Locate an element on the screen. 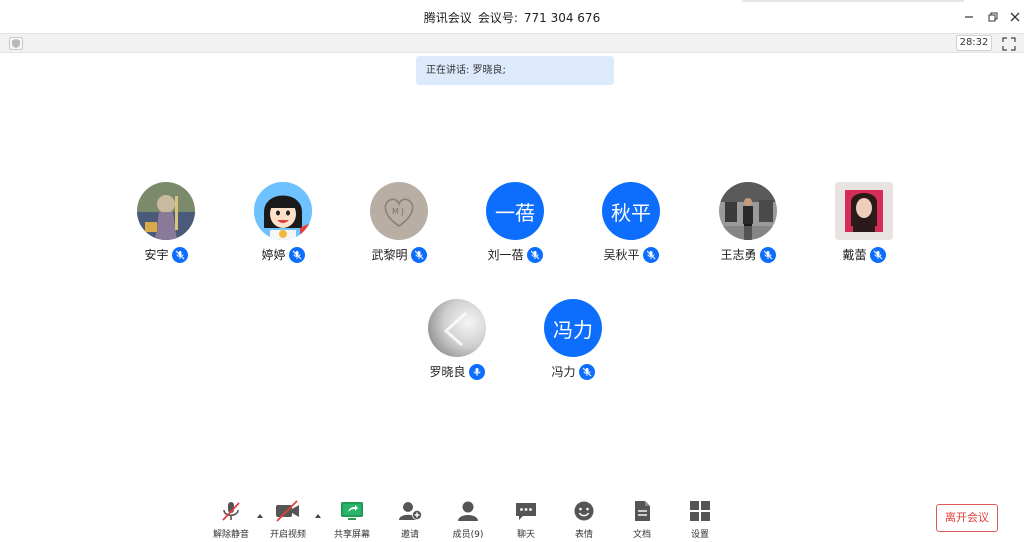  participant-name: 吴秋平 is located at coordinates (621, 255).